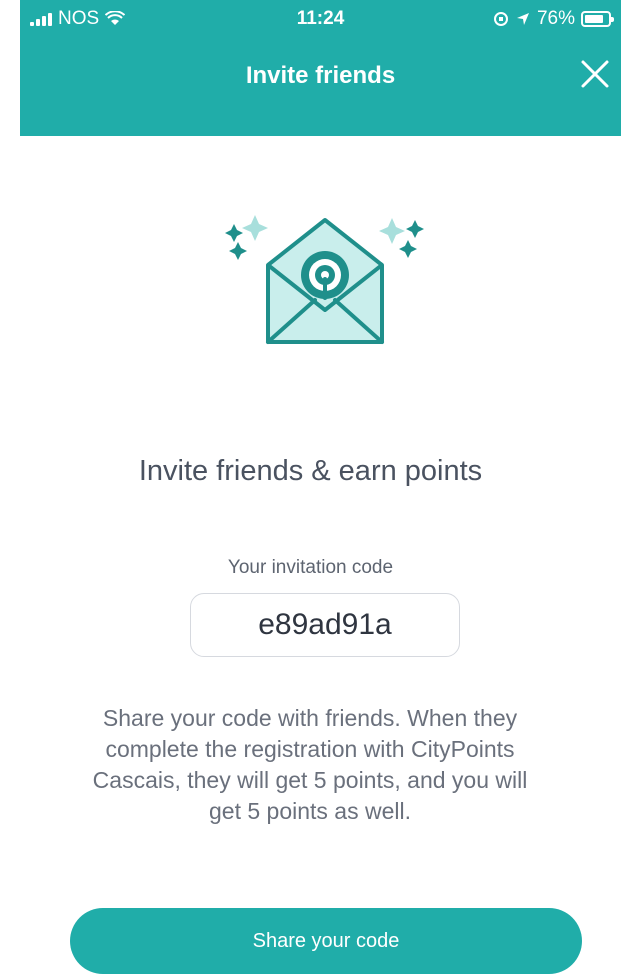  I want to click on invitation-code-value: e89ad91a, so click(325, 624).